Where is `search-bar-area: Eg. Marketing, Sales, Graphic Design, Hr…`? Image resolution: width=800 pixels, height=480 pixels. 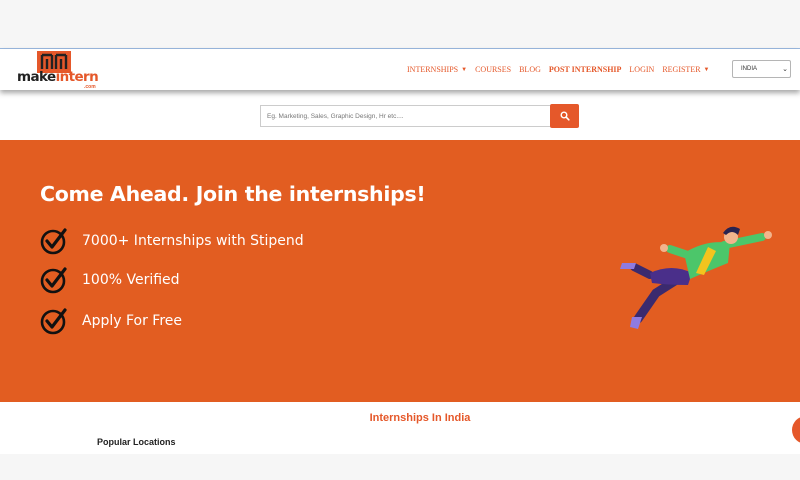
search-bar-area: Eg. Marketing, Sales, Graphic Design, Hr… is located at coordinates (400, 115).